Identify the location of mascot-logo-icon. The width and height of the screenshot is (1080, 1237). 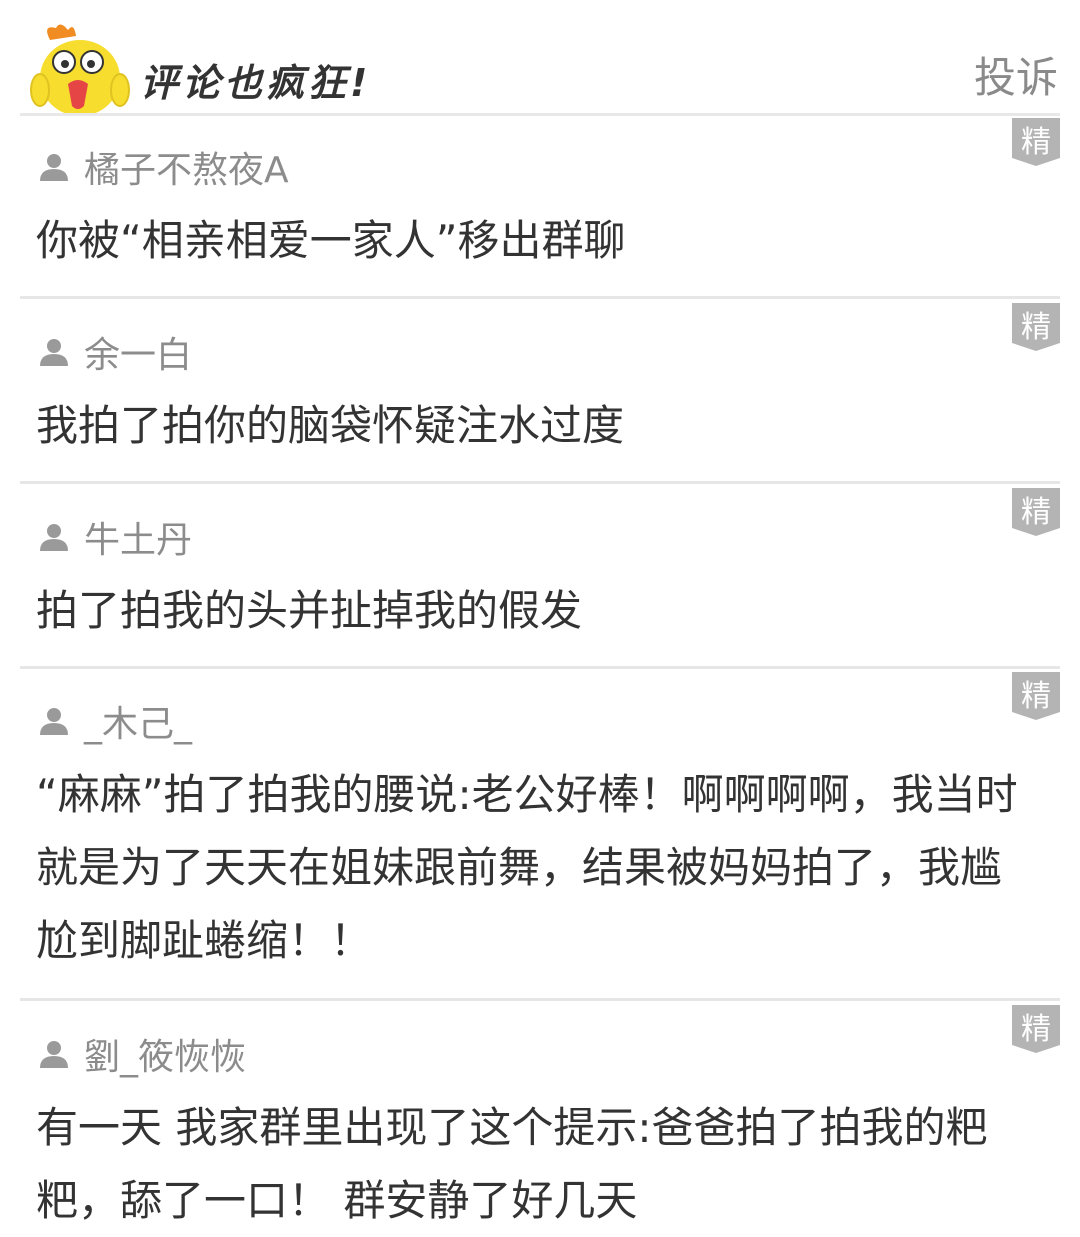
(80, 69).